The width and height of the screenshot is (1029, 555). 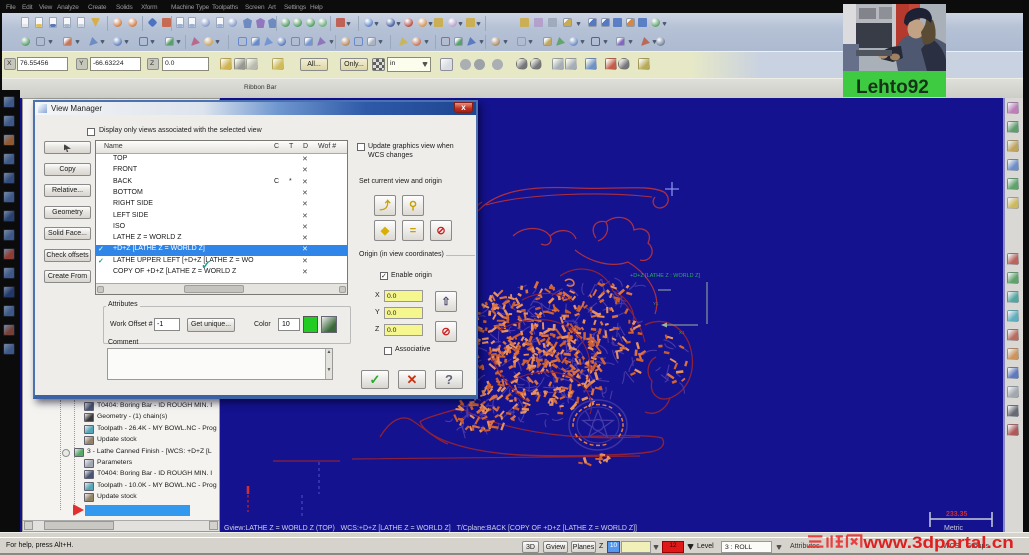 What do you see at coordinates (665, 276) in the screenshot?
I see `svg-text: +D+Z [LATHE Z : WORLD Z]` at bounding box center [665, 276].